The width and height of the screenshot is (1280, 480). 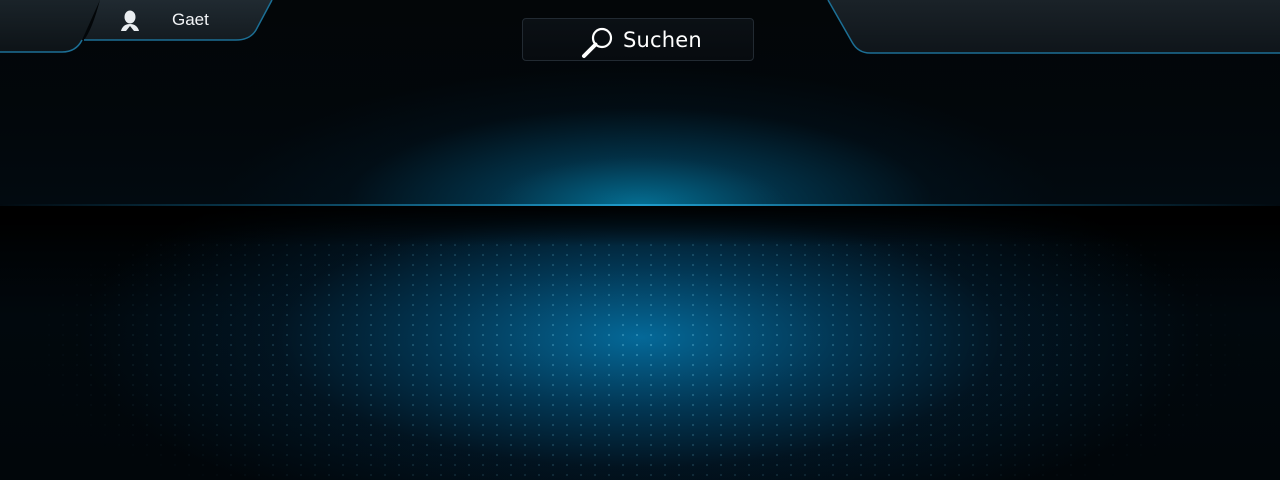 I want to click on horizon-shadow, so click(x=640, y=226).